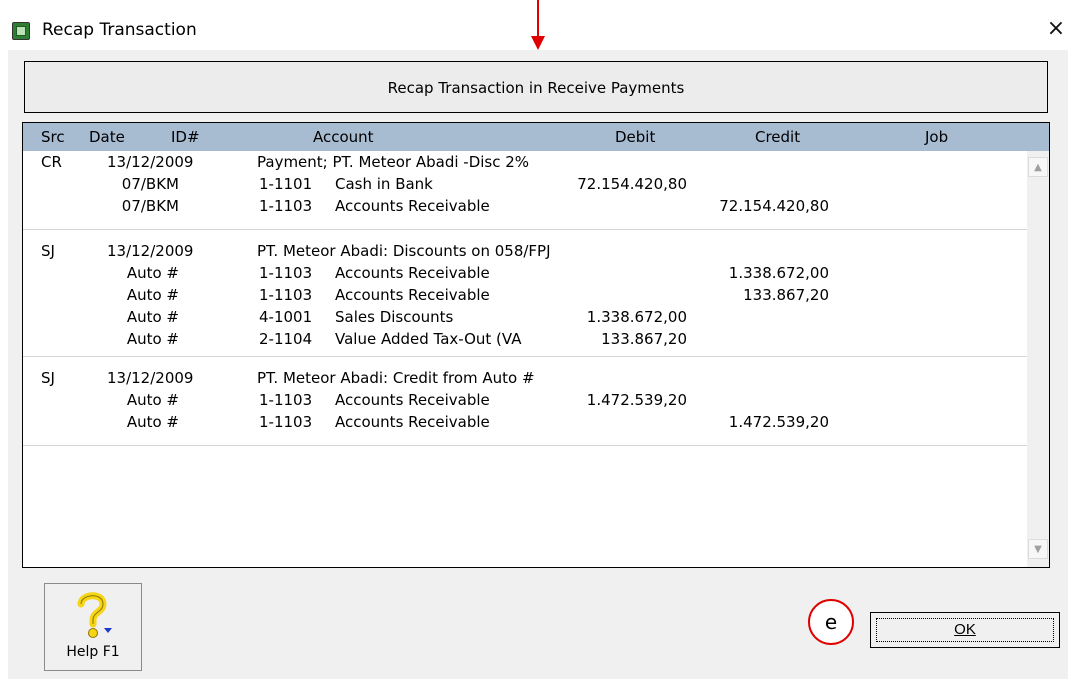 Image resolution: width=1070 pixels, height=679 pixels. Describe the element at coordinates (536, 87) in the screenshot. I see `recap-header-panel: Recap Transaction in Receive Payments` at that location.